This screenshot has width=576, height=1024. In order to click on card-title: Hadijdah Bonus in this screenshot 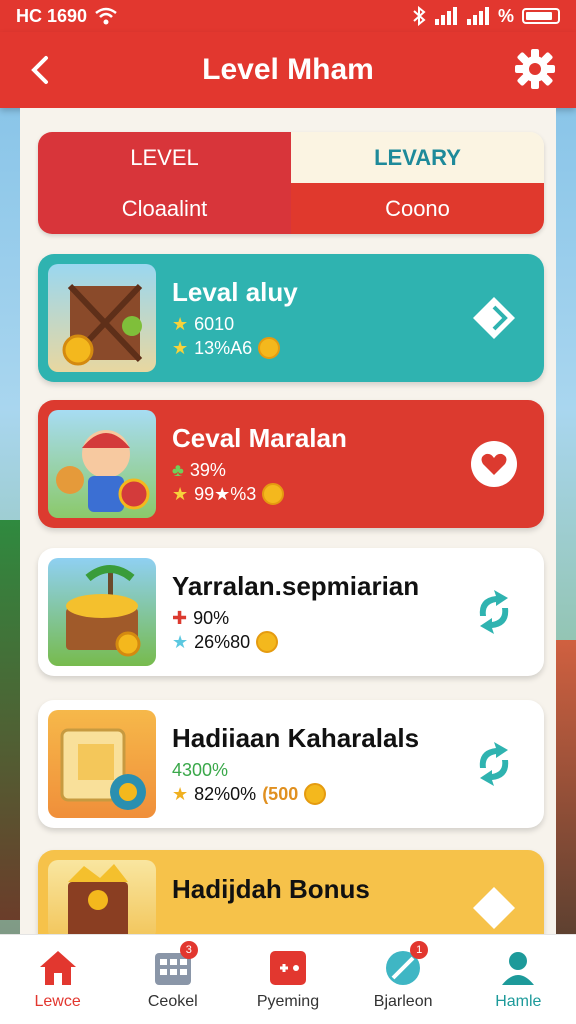, I will do `click(271, 889)`.